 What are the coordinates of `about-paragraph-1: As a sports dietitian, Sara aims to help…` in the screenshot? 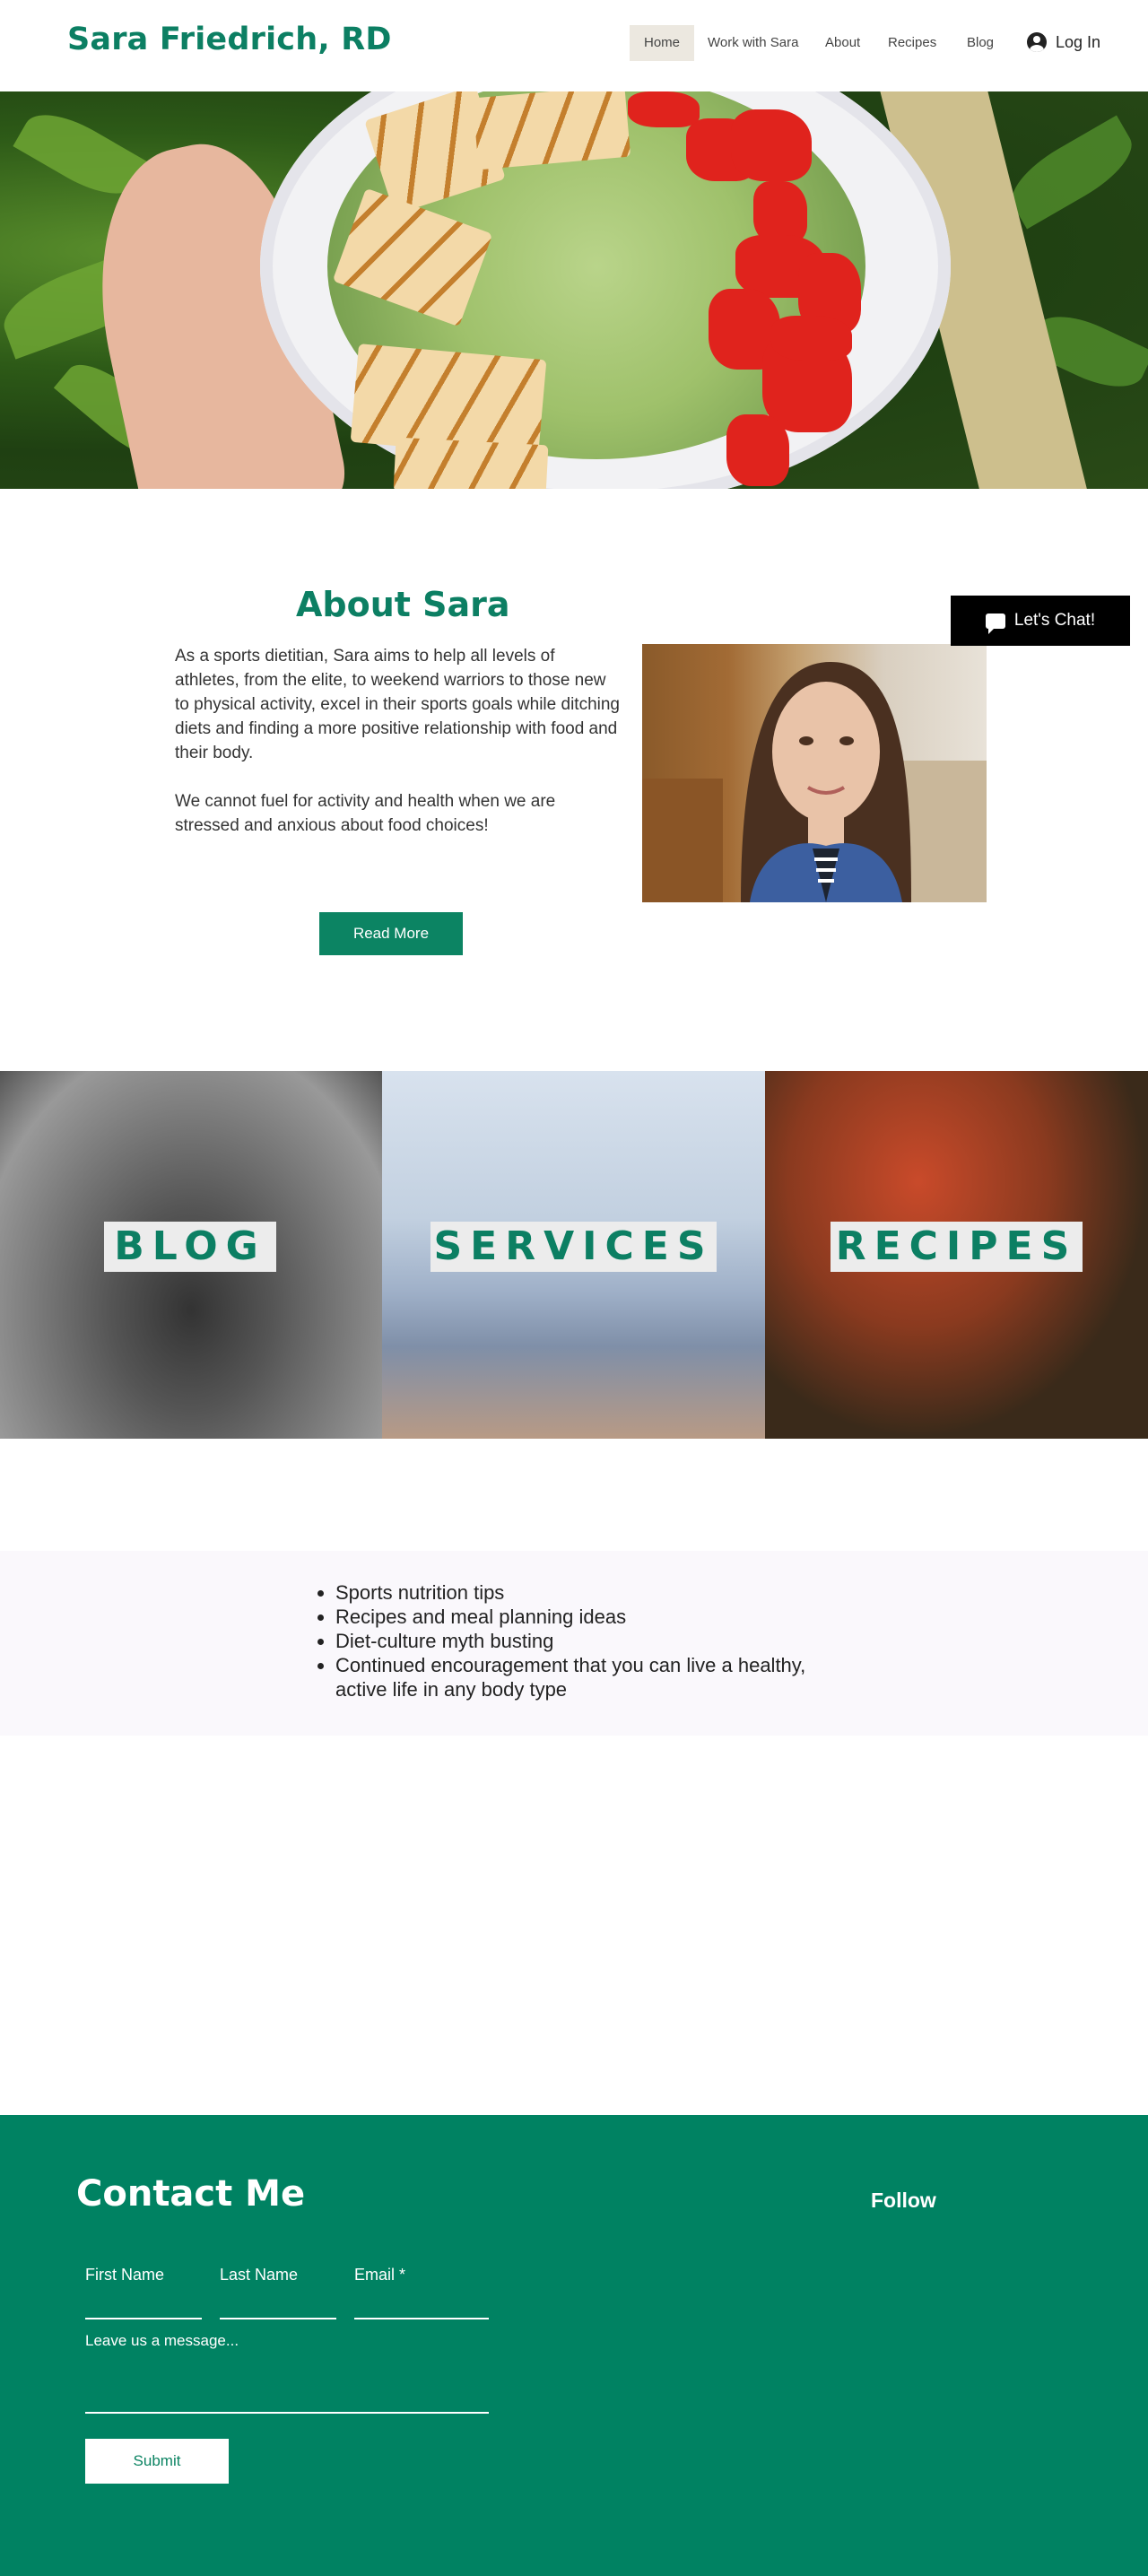 It's located at (397, 704).